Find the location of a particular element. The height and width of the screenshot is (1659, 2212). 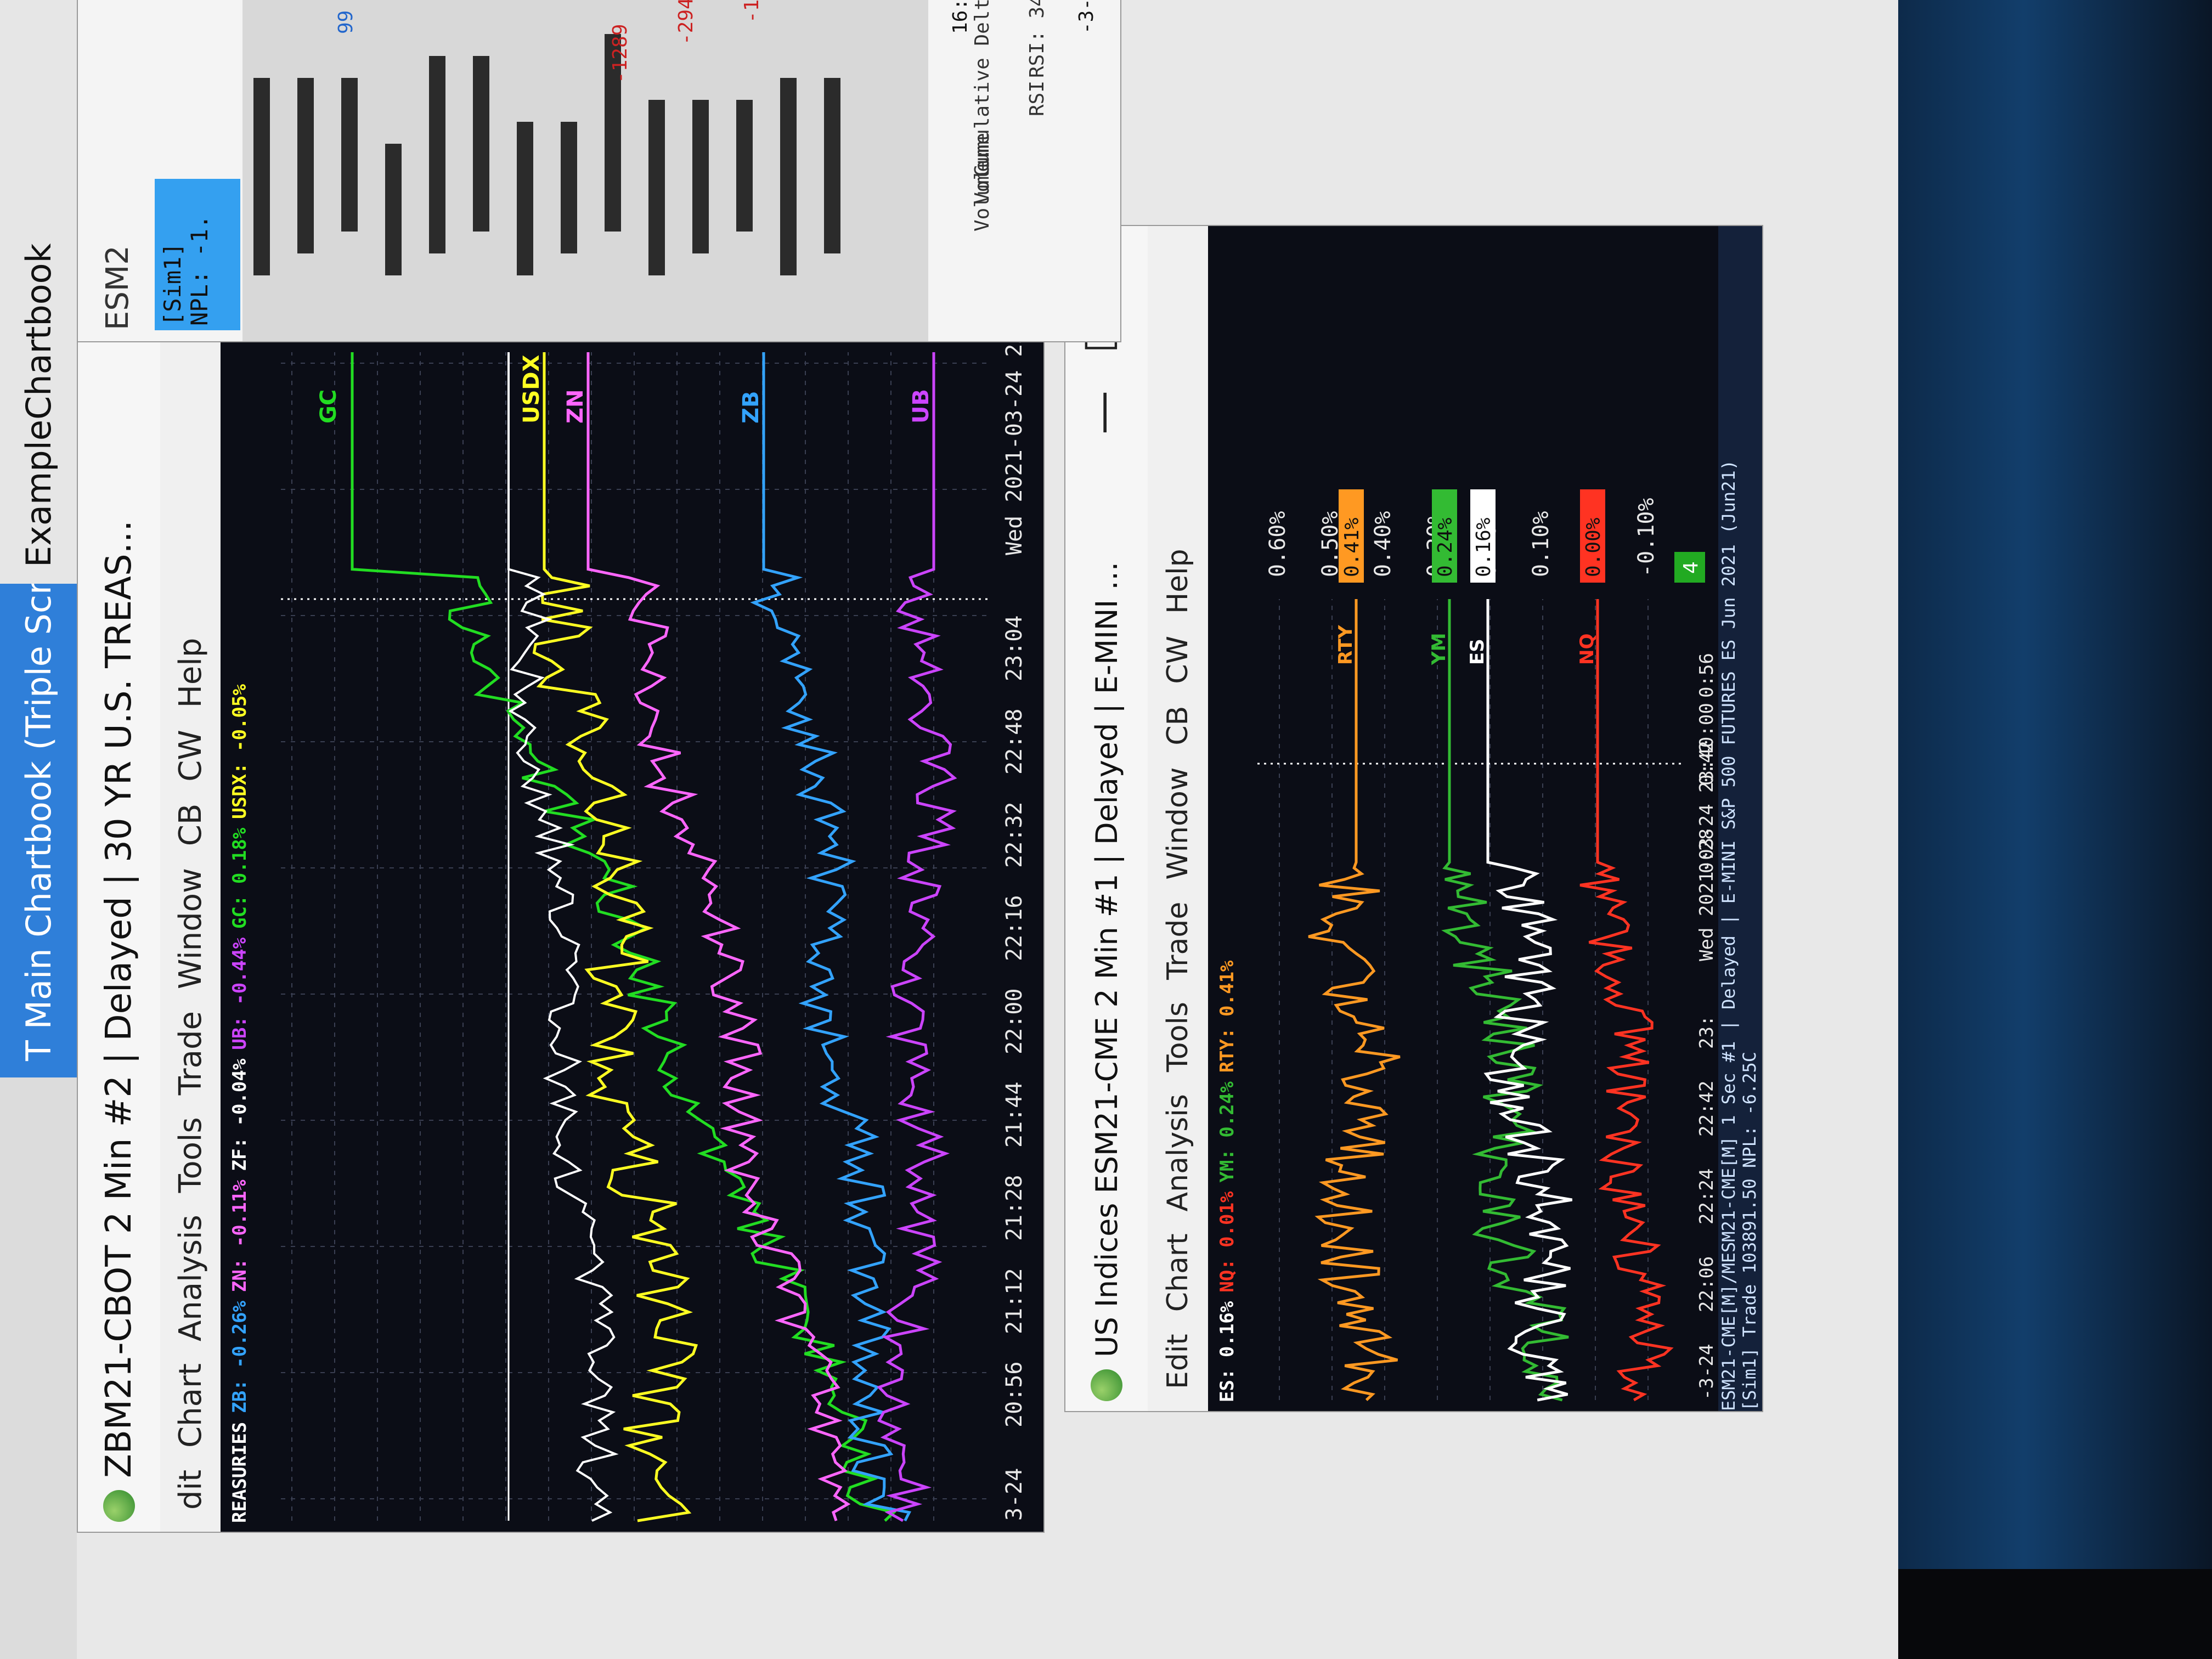

w2-menu-trade: Trade is located at coordinates (1177, 941).